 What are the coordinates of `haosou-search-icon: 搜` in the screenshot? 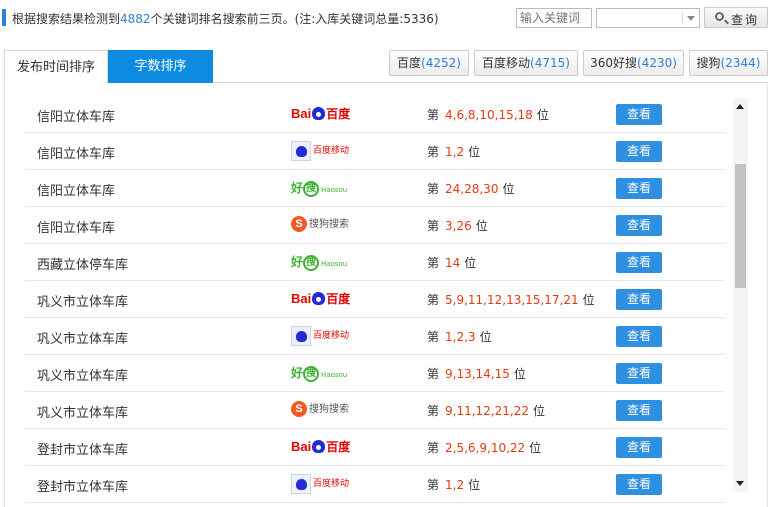 It's located at (311, 262).